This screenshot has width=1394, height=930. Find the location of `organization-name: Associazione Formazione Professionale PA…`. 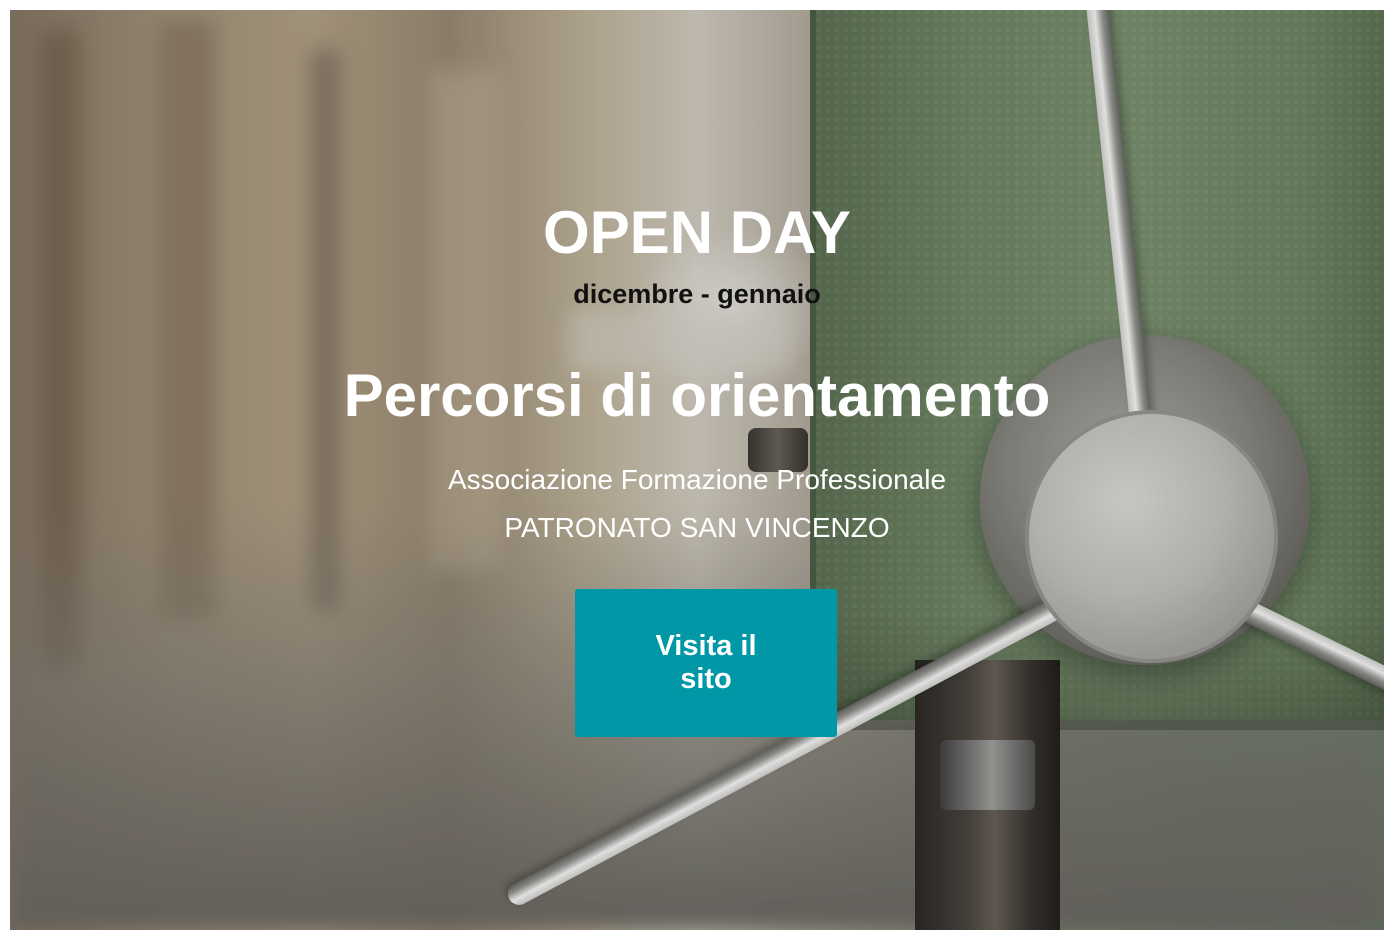

organization-name: Associazione Formazione Professionale PA… is located at coordinates (697, 504).